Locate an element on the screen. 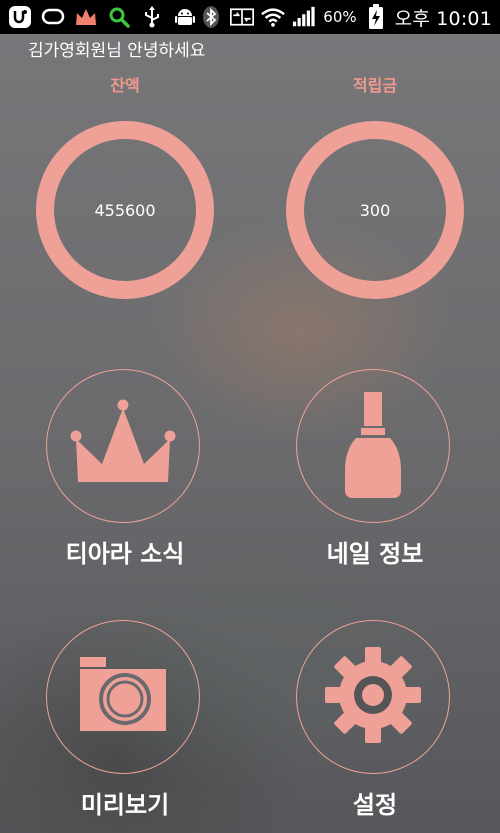  preview-label: 미리보기 is located at coordinates (125, 802).